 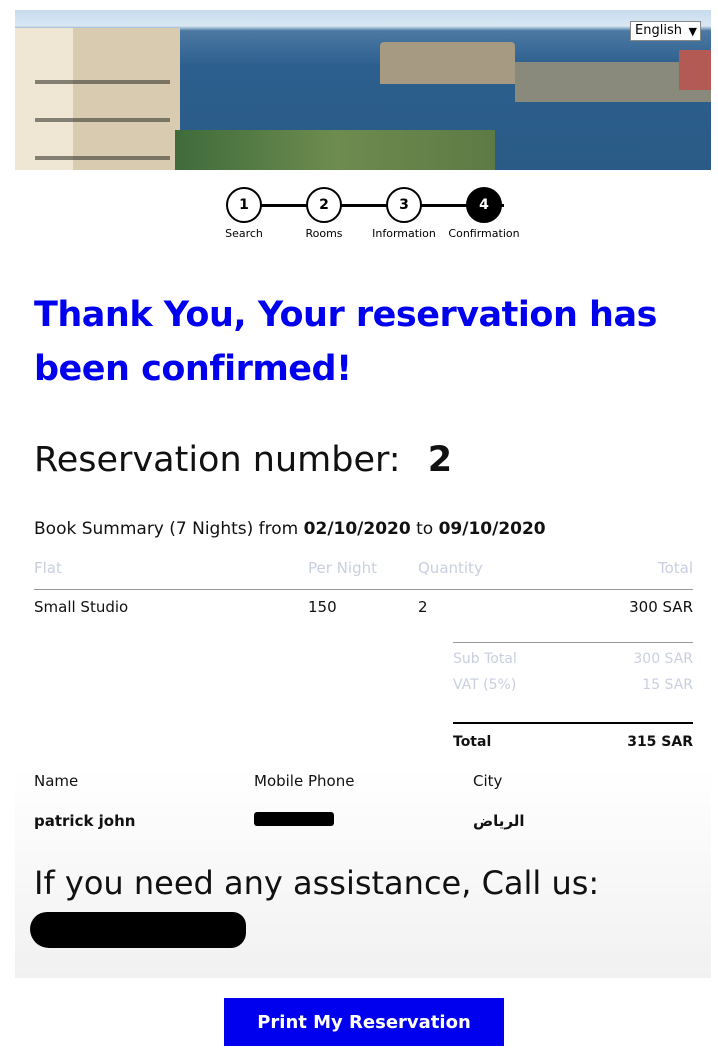 I want to click on cell-per-night: 150, so click(x=322, y=607).